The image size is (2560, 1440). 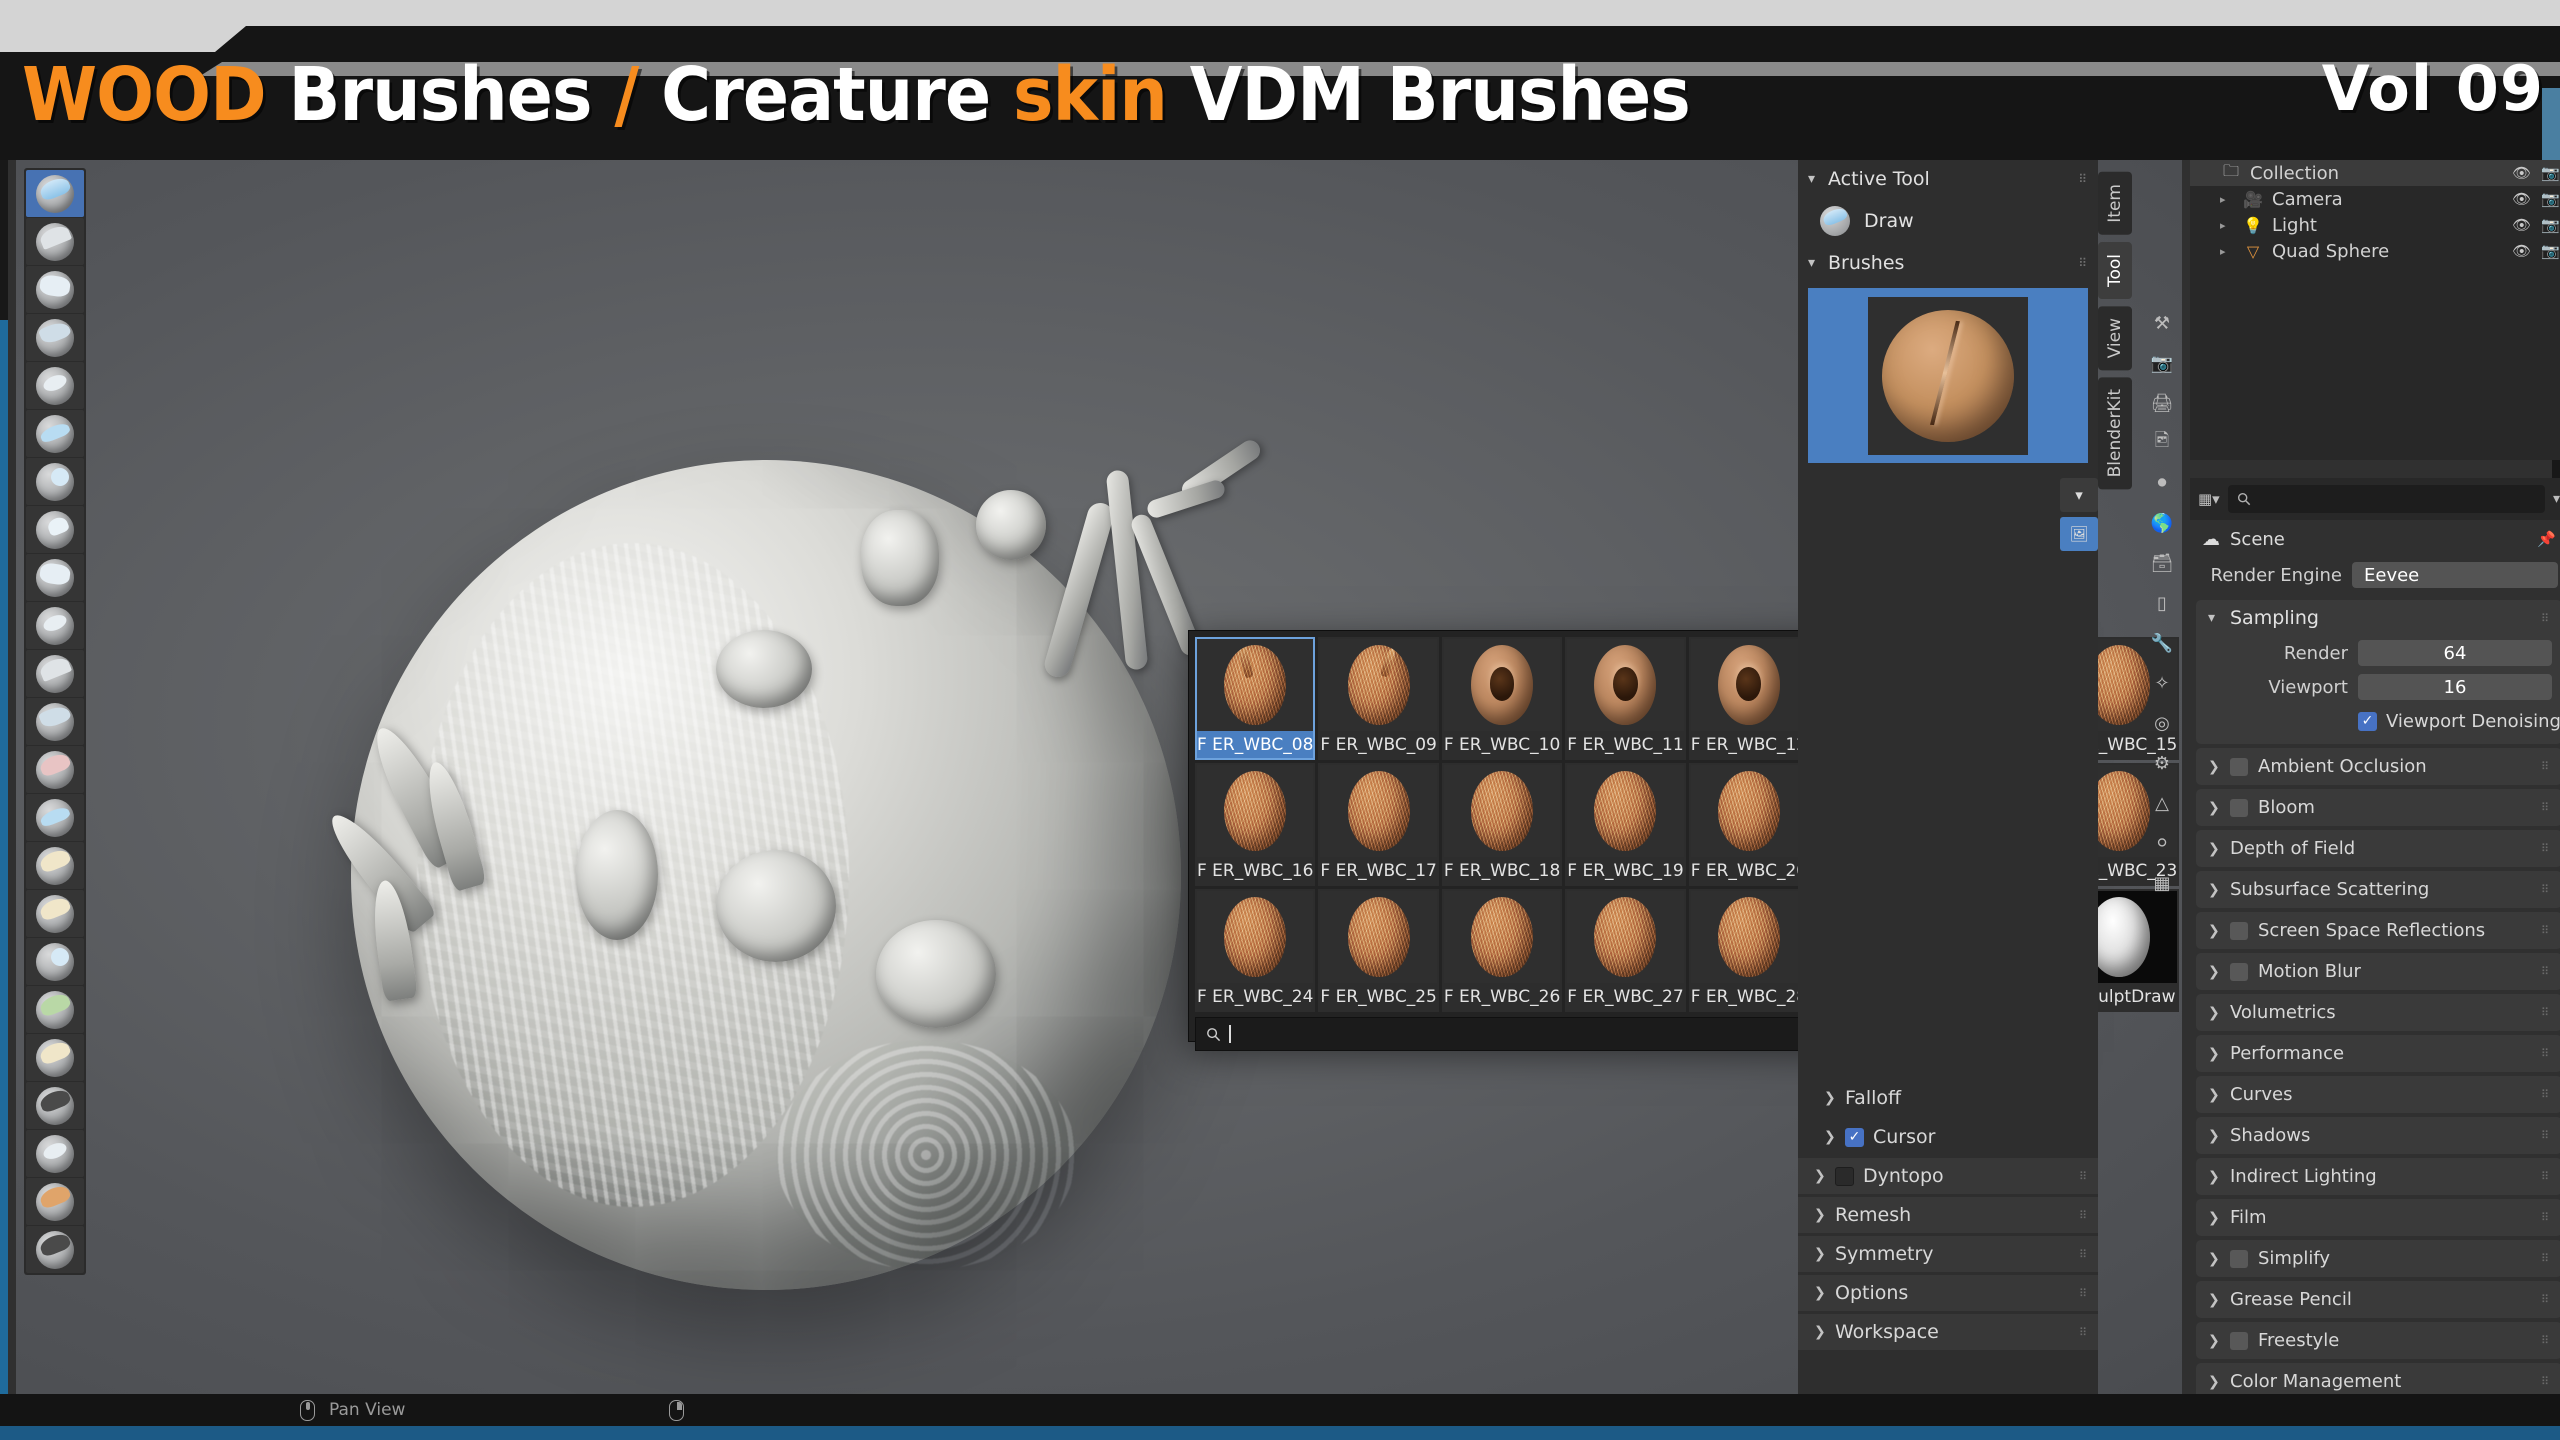 What do you see at coordinates (1948, 1332) in the screenshot?
I see `tool-section-workspace: ❯ Workspace ⠿` at bounding box center [1948, 1332].